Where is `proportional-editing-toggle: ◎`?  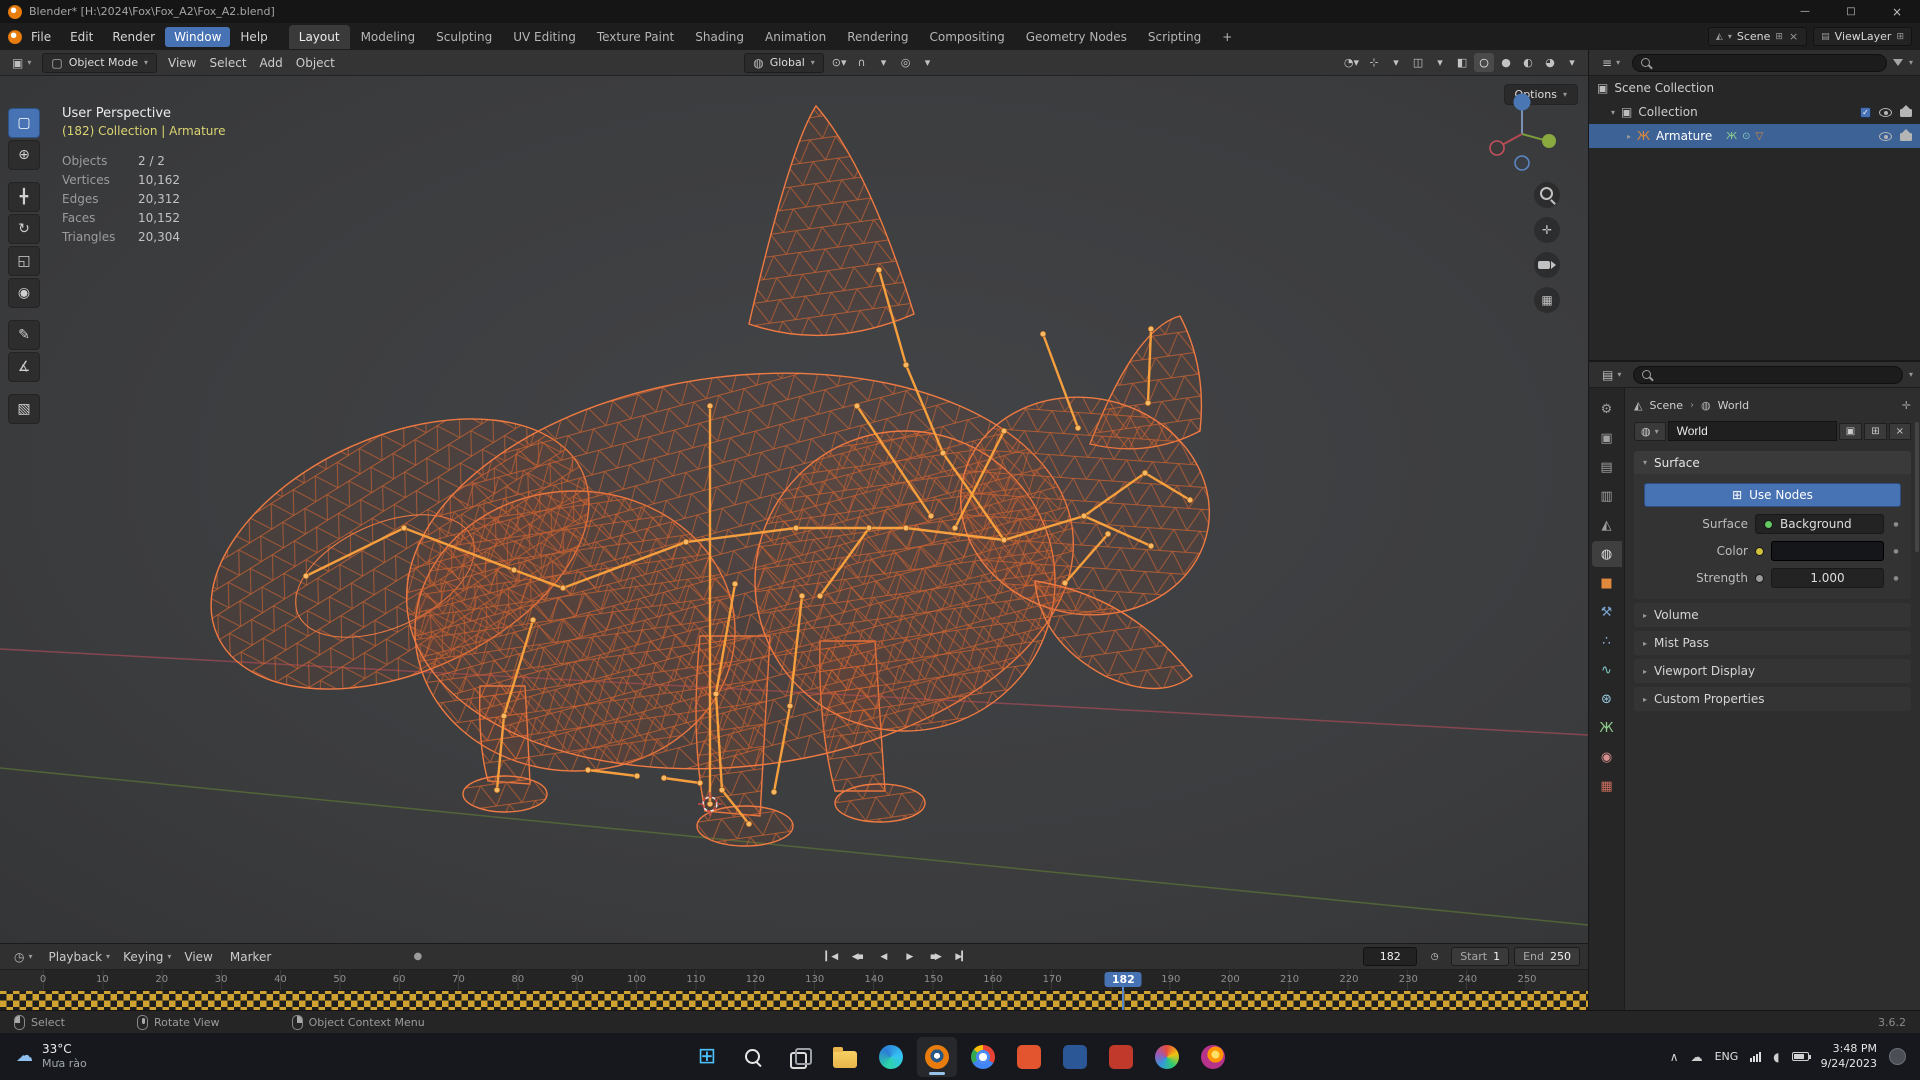 proportional-editing-toggle: ◎ is located at coordinates (906, 62).